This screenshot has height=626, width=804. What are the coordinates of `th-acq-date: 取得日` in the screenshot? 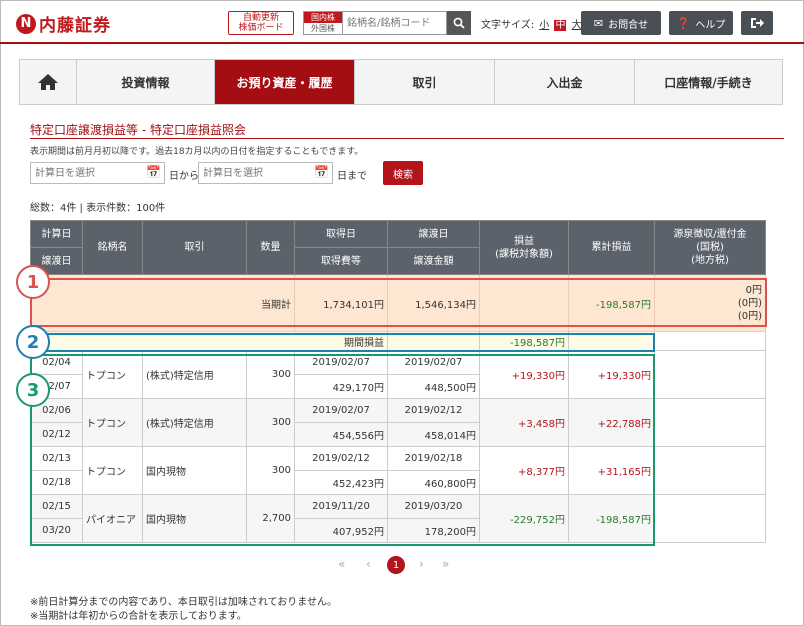 It's located at (341, 234).